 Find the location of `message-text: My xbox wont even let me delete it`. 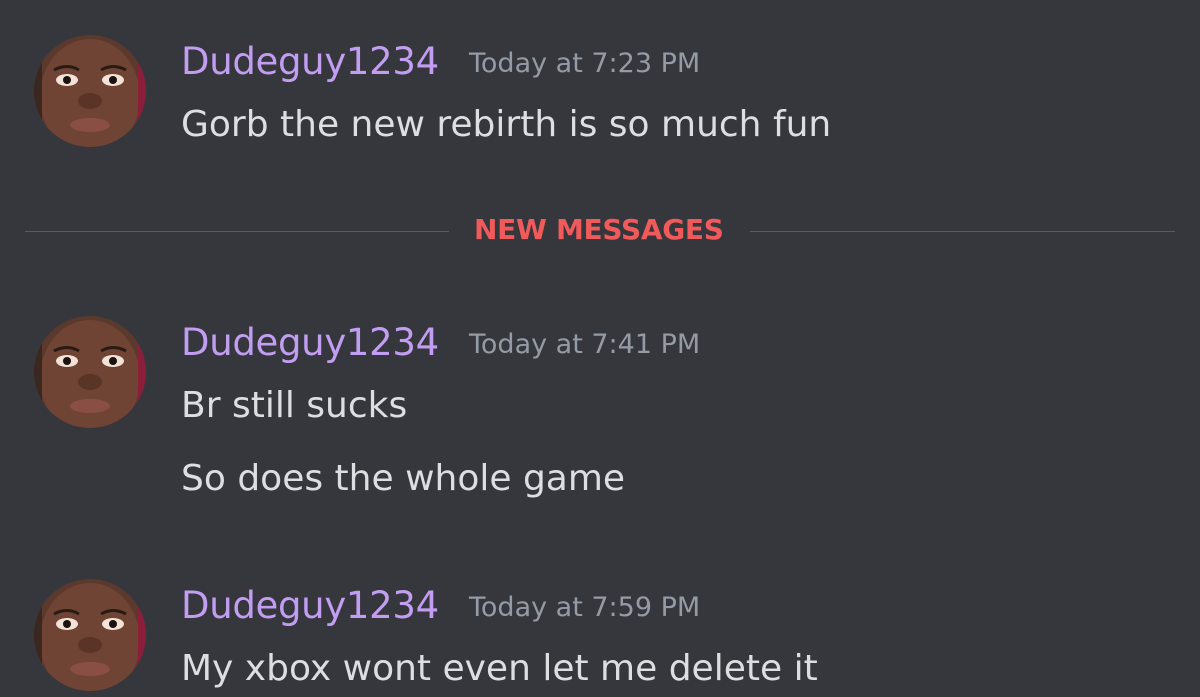

message-text: My xbox wont even let me delete it is located at coordinates (499, 668).